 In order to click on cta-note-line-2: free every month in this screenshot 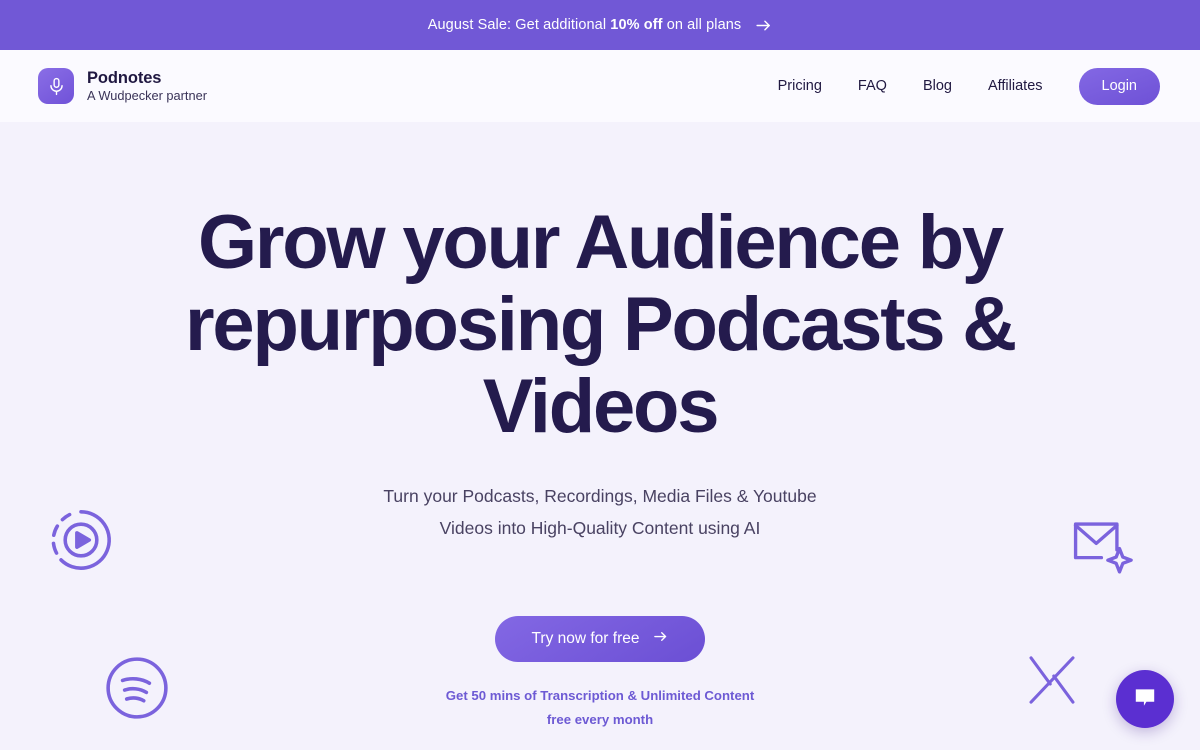, I will do `click(600, 719)`.